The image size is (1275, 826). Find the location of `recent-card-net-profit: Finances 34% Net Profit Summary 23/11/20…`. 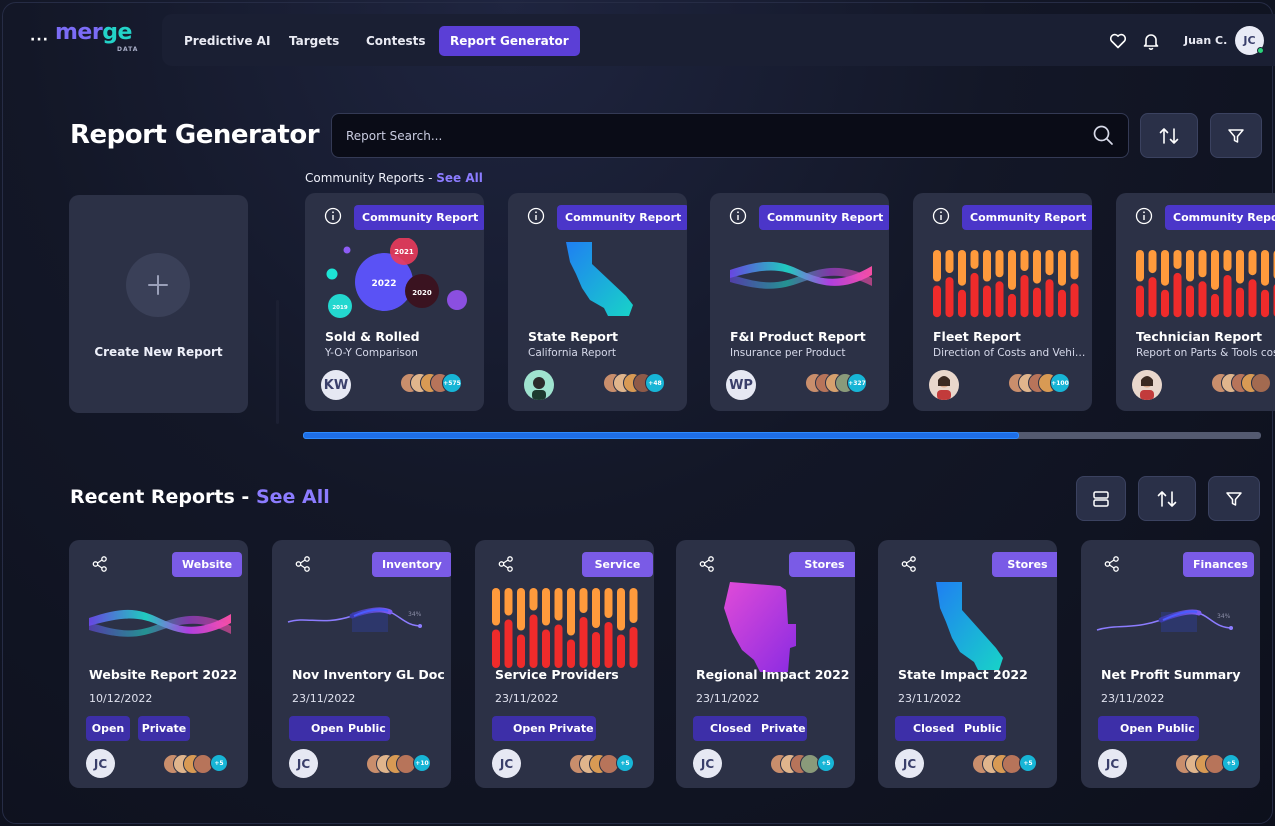

recent-card-net-profit: Finances 34% Net Profit Summary 23/11/20… is located at coordinates (1170, 664).